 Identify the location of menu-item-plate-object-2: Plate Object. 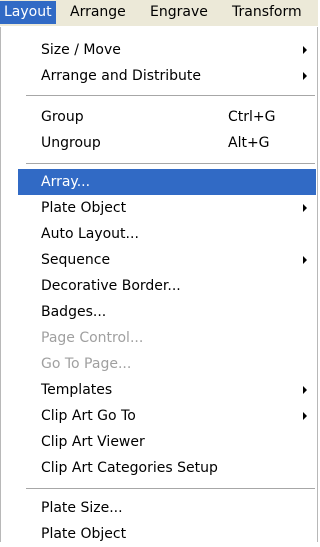
(167, 534).